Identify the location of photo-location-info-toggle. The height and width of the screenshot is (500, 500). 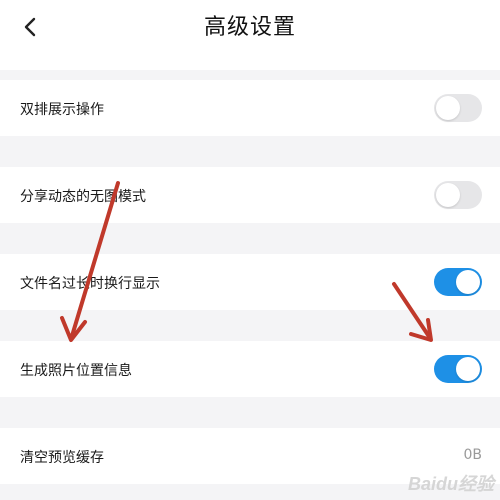
(458, 369).